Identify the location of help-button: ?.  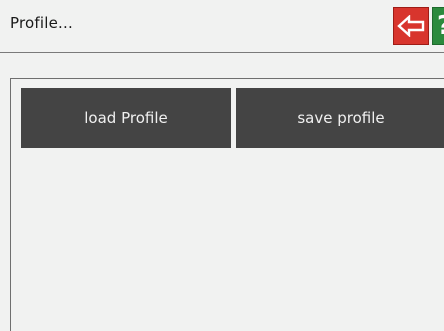
(438, 26).